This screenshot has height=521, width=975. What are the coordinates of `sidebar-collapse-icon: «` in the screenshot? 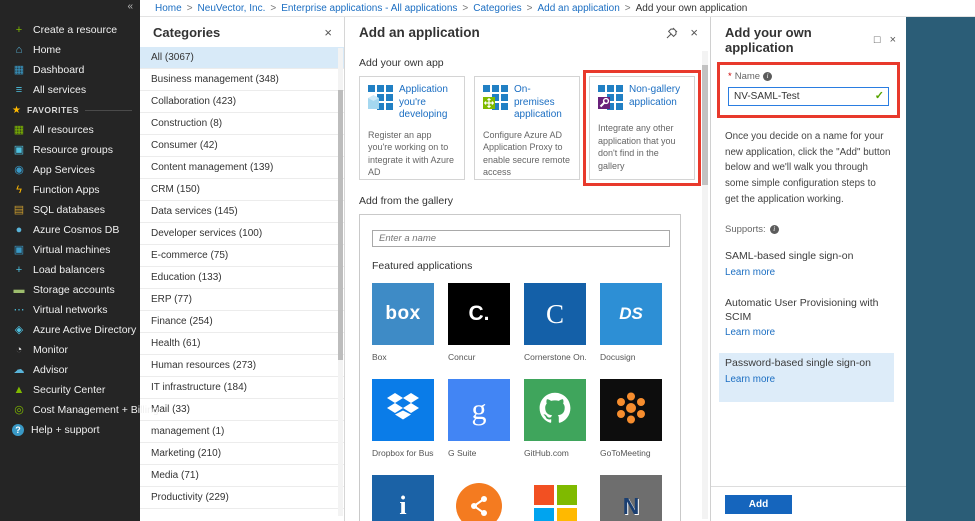 It's located at (130, 6).